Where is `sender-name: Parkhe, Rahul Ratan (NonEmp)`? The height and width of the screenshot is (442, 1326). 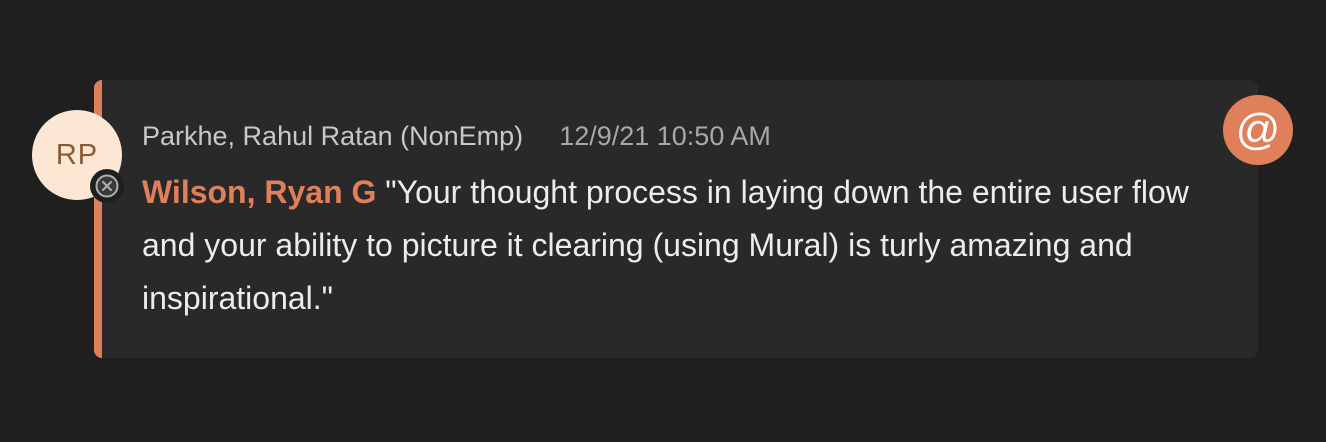 sender-name: Parkhe, Rahul Ratan (NonEmp) is located at coordinates (332, 136).